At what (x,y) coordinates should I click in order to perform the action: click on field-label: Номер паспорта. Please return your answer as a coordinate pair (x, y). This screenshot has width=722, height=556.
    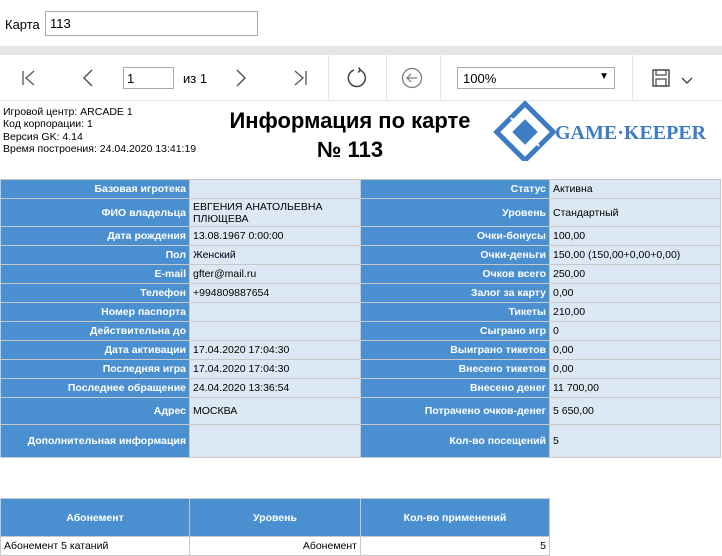
    Looking at the image, I should click on (95, 312).